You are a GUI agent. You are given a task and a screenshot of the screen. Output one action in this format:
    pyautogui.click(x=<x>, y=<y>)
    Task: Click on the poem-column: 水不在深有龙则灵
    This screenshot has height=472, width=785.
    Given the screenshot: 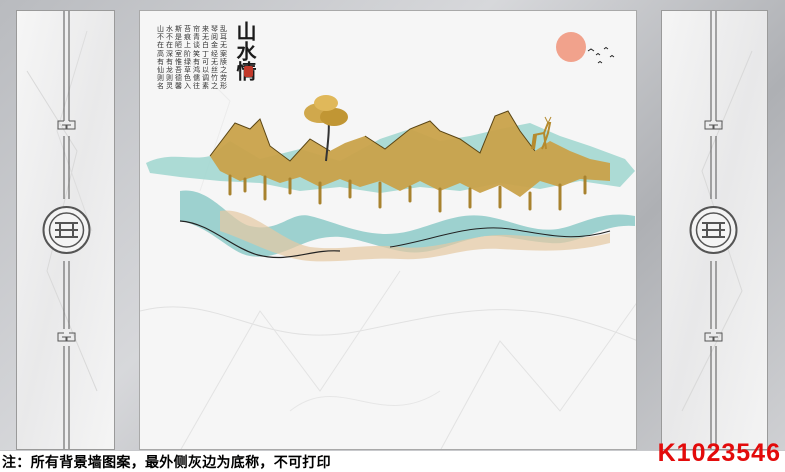 What is the action you would take?
    pyautogui.click(x=169, y=58)
    